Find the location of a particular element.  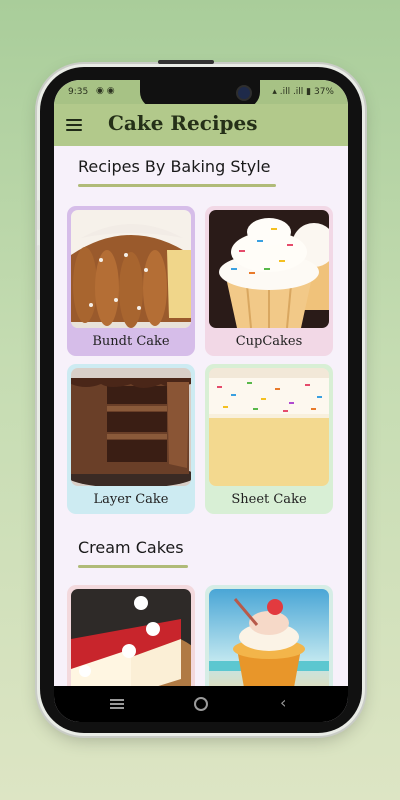

app-title: Cake Recipes is located at coordinates (183, 123).